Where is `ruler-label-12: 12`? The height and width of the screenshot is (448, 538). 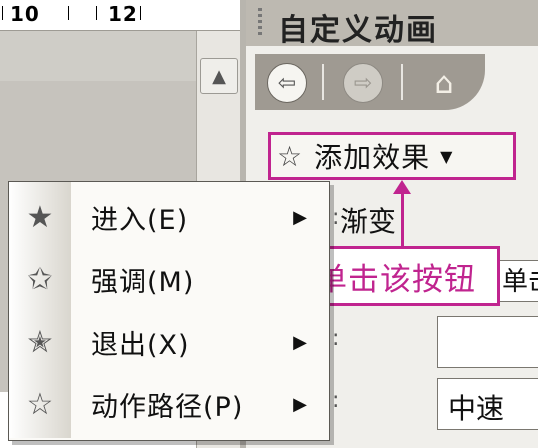 ruler-label-12: 12 is located at coordinates (123, 14).